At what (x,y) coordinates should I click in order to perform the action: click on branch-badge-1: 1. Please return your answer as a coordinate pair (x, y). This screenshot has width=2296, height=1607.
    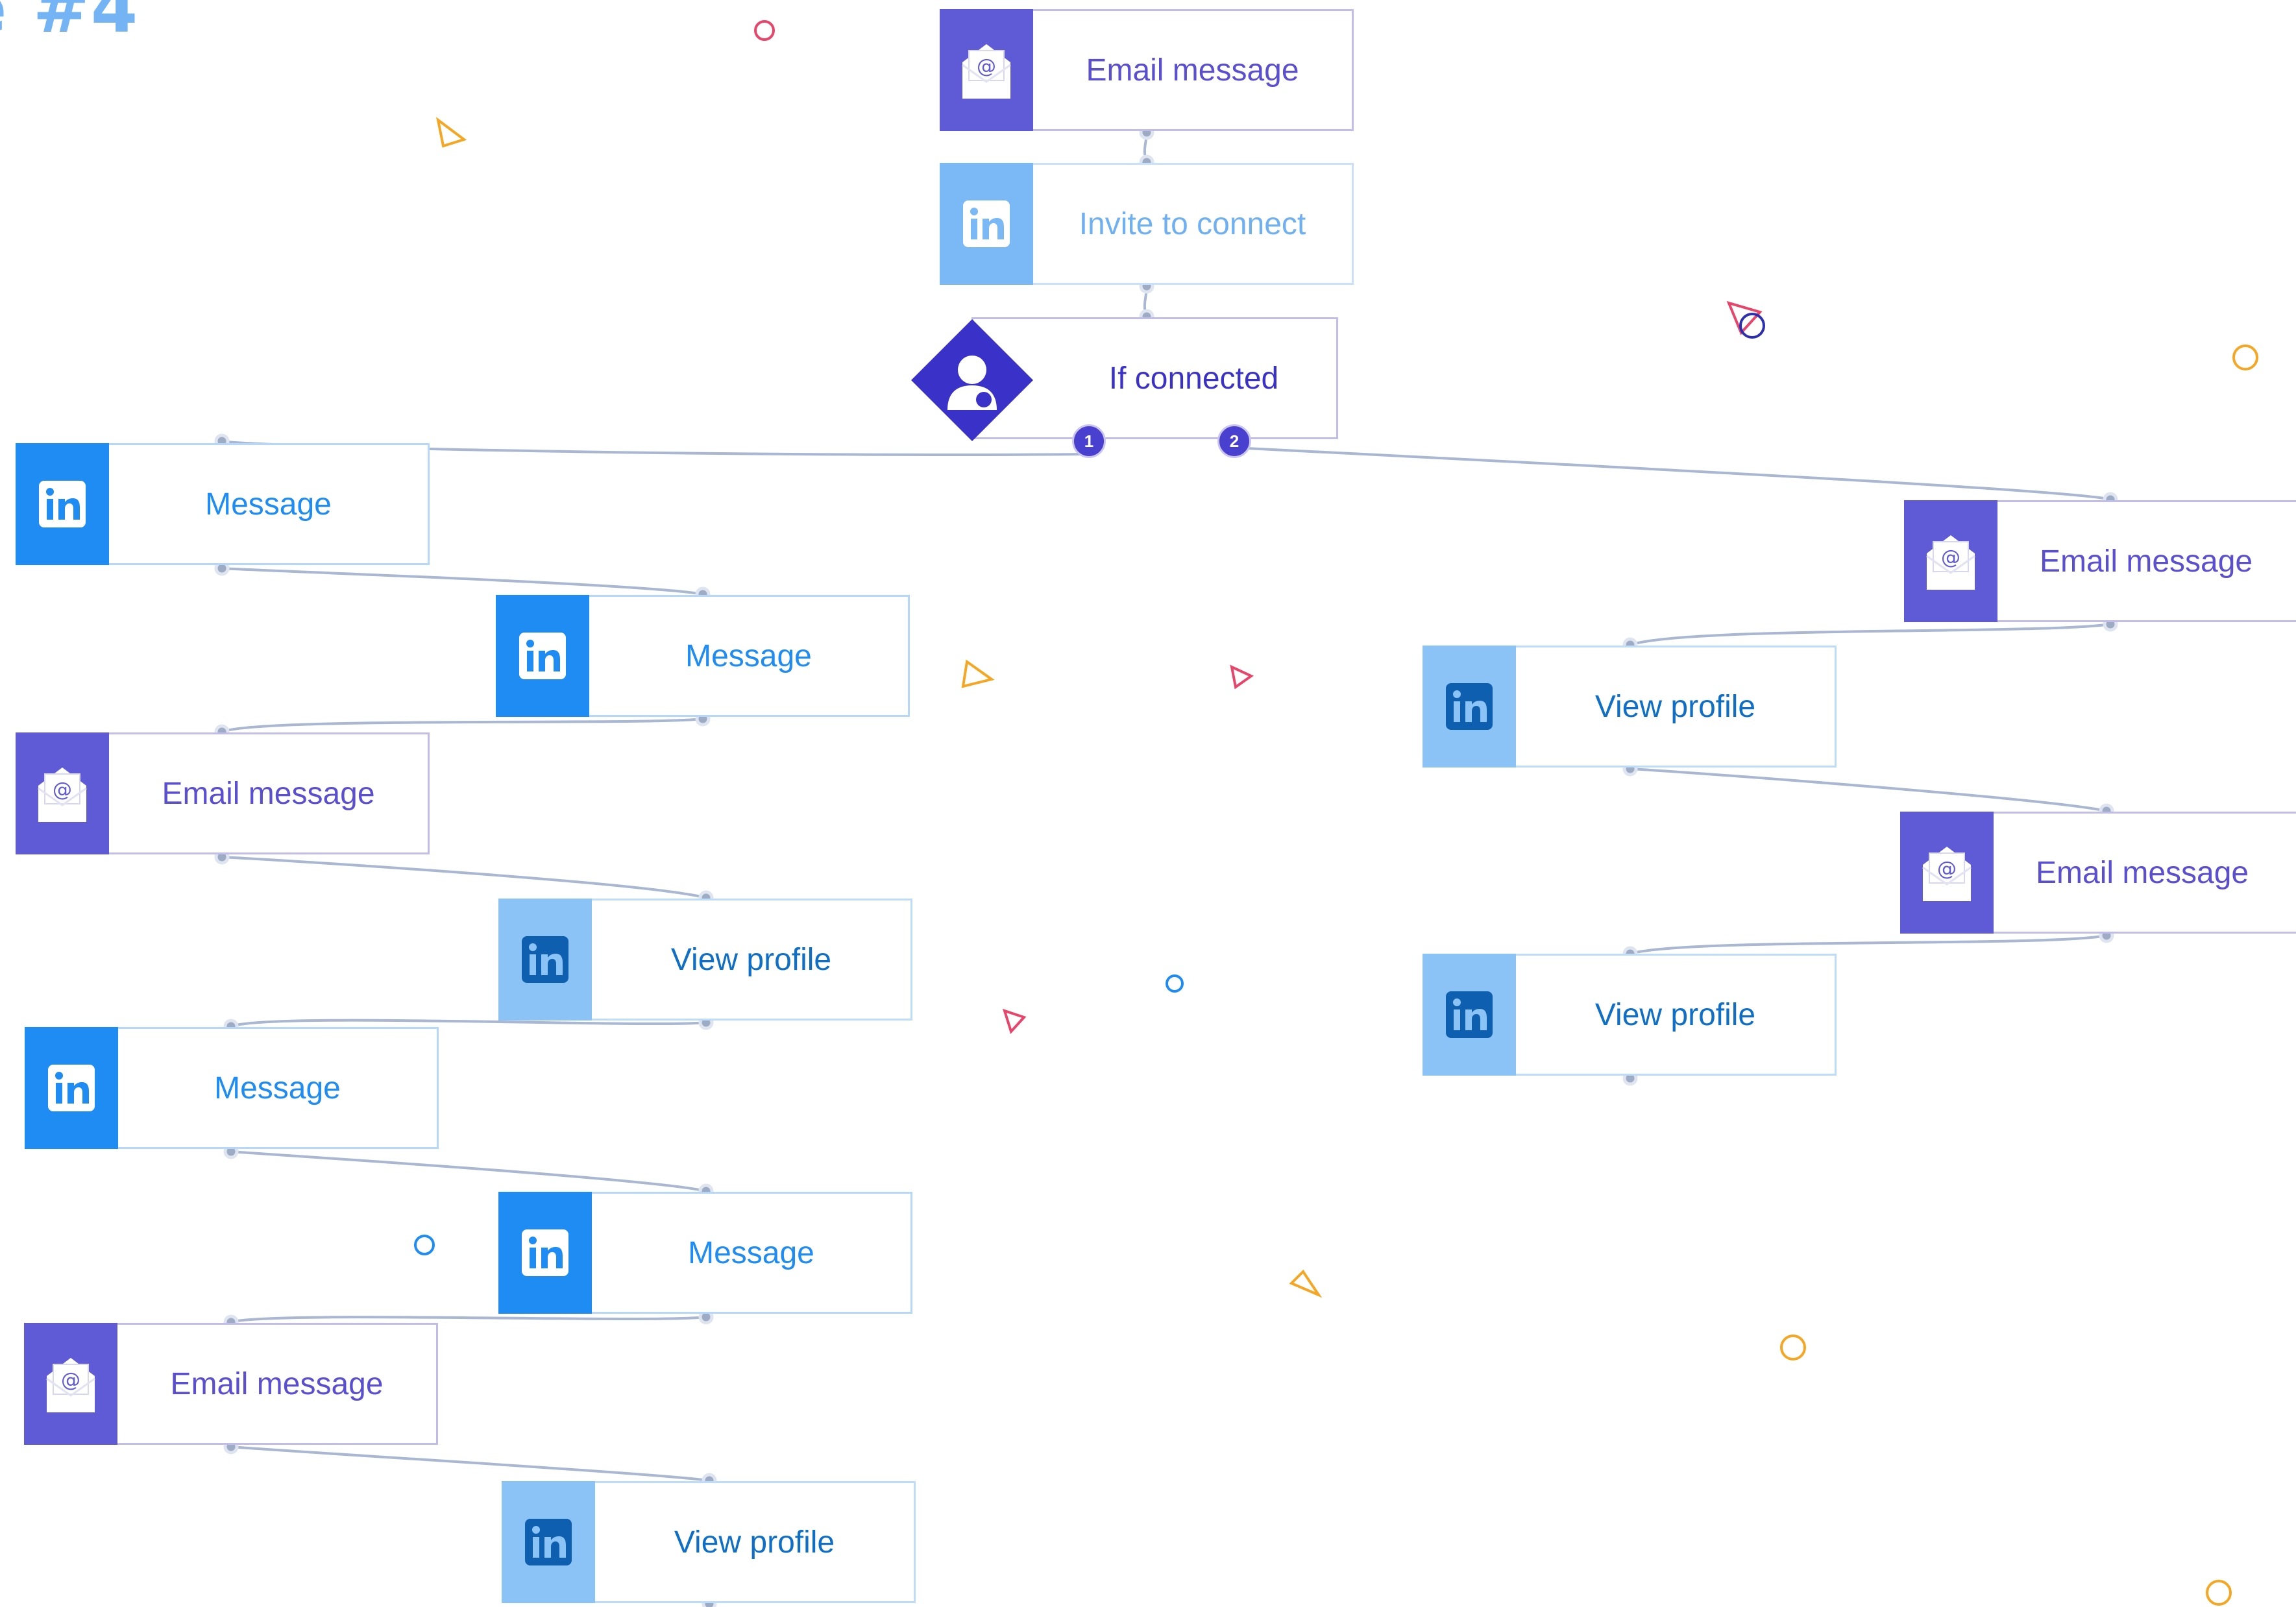
    Looking at the image, I should click on (1089, 441).